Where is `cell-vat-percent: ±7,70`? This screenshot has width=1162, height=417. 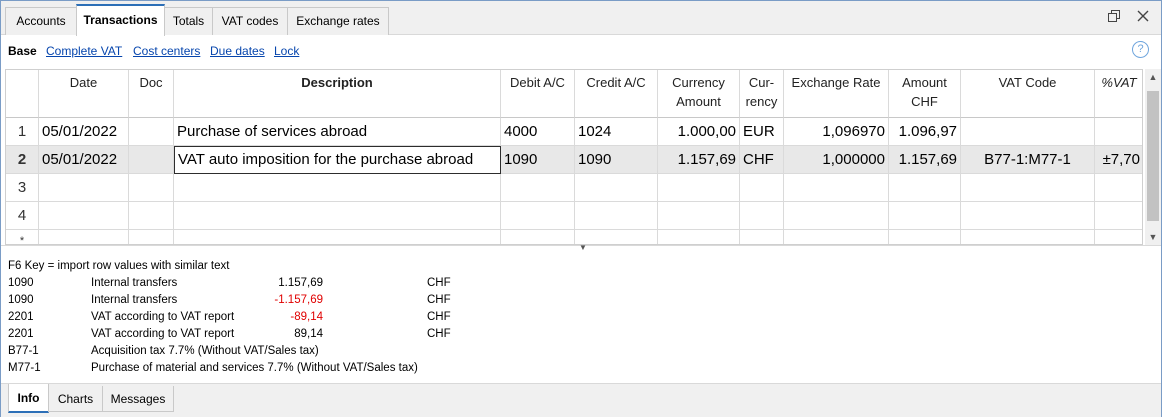
cell-vat-percent: ±7,70 is located at coordinates (1118, 160).